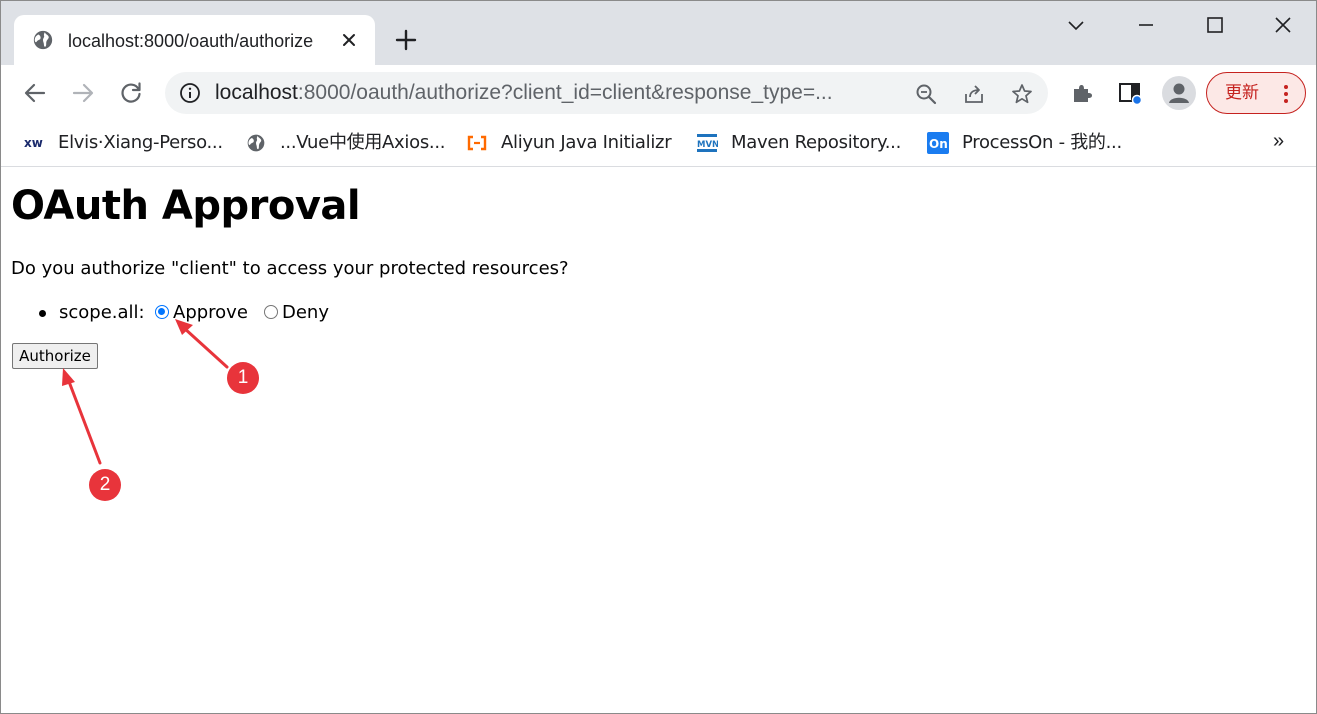  Describe the element at coordinates (83, 93) in the screenshot. I see `forward-arrow-icon` at that location.